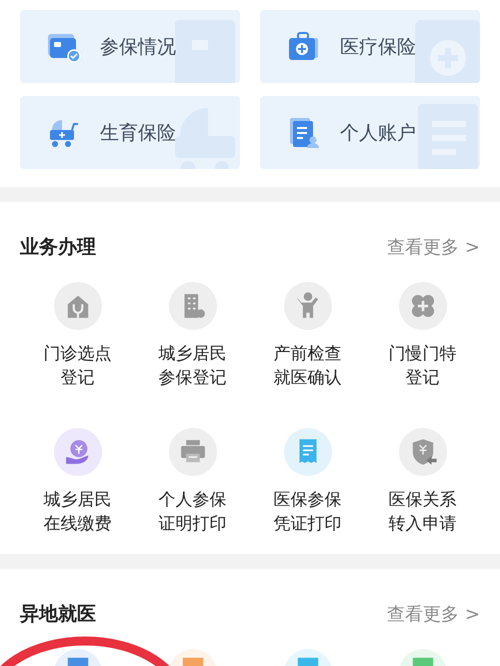  I want to click on service-label: 产前检查就医确认, so click(307, 366).